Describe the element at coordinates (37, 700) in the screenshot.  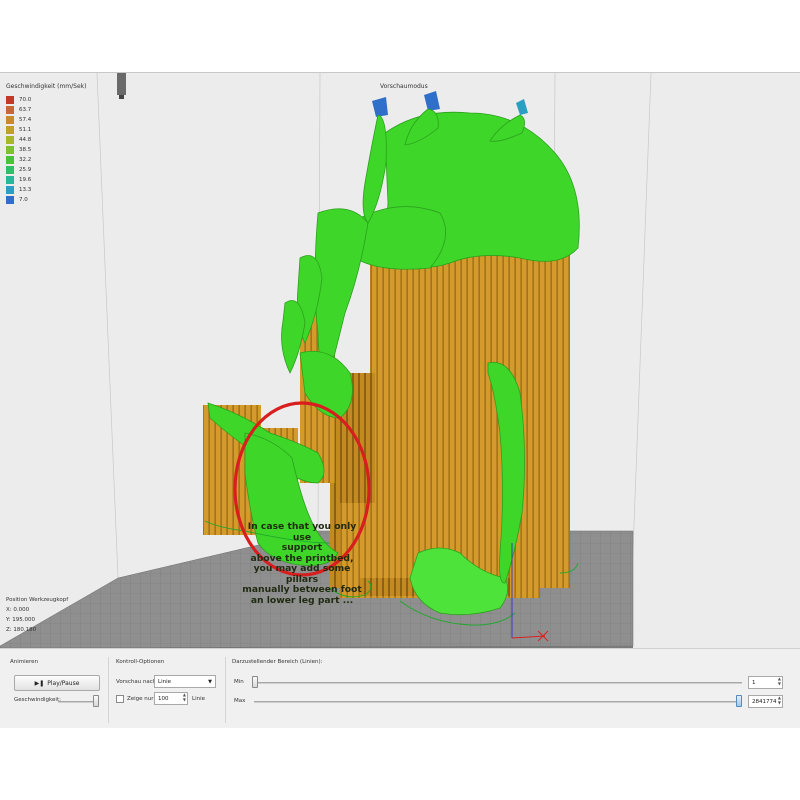
I see `speed-label: Geschwindigkeit:` at that location.